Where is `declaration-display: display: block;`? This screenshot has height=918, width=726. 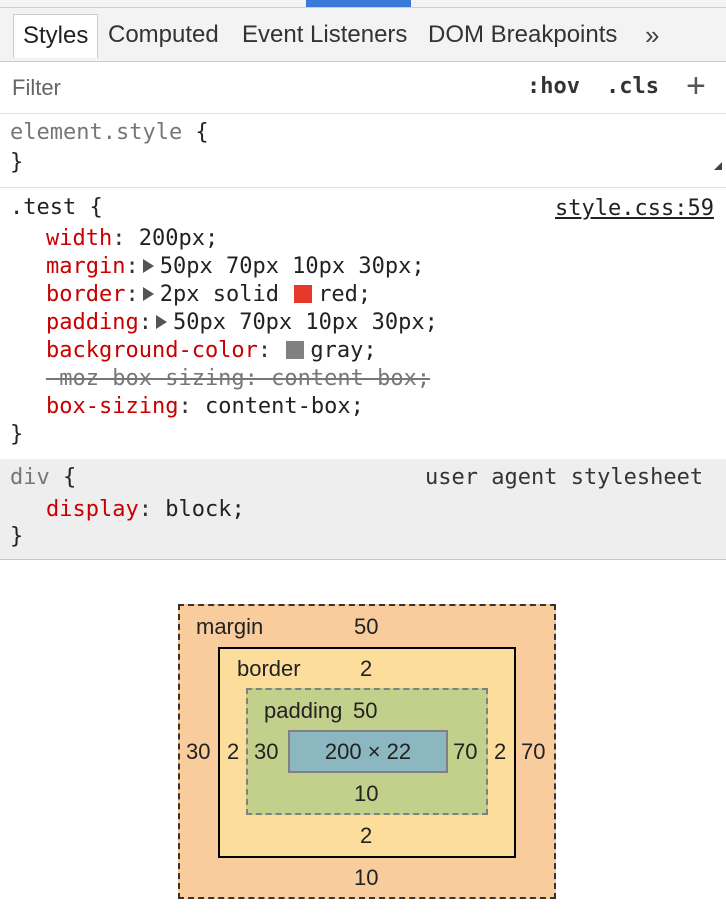 declaration-display: display: block; is located at coordinates (145, 510).